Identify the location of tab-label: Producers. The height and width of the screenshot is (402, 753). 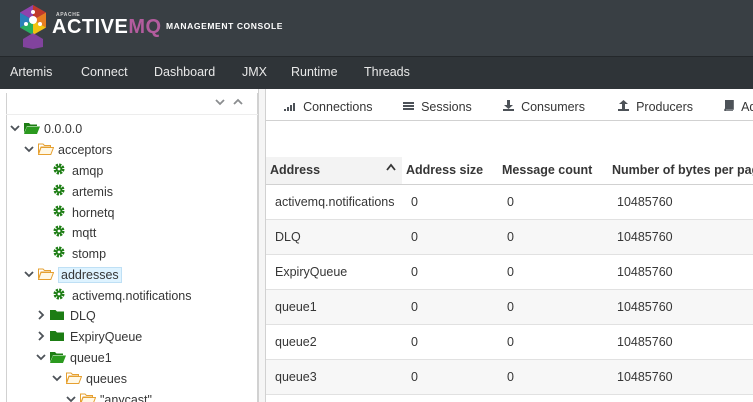
(665, 107).